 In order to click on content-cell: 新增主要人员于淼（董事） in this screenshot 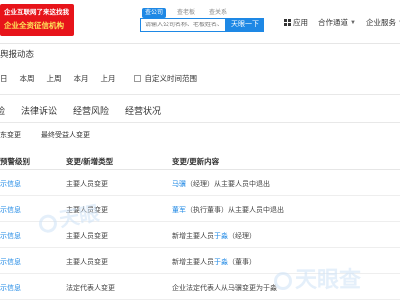, I will do `click(214, 262)`.